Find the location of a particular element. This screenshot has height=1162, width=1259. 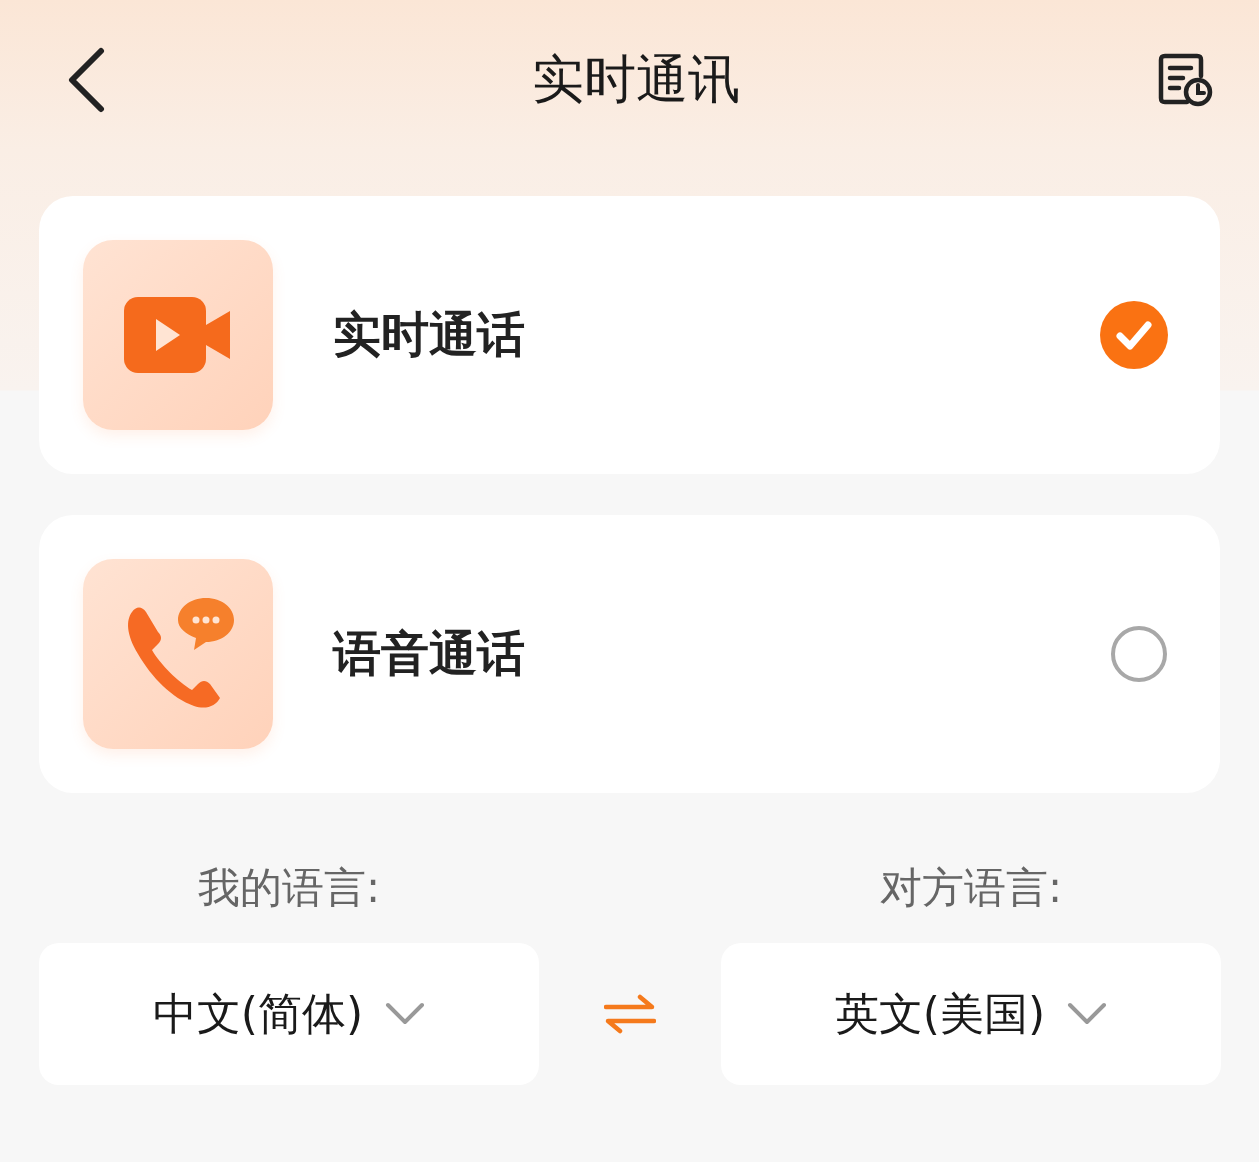

radio-unchecked is located at coordinates (1139, 654).